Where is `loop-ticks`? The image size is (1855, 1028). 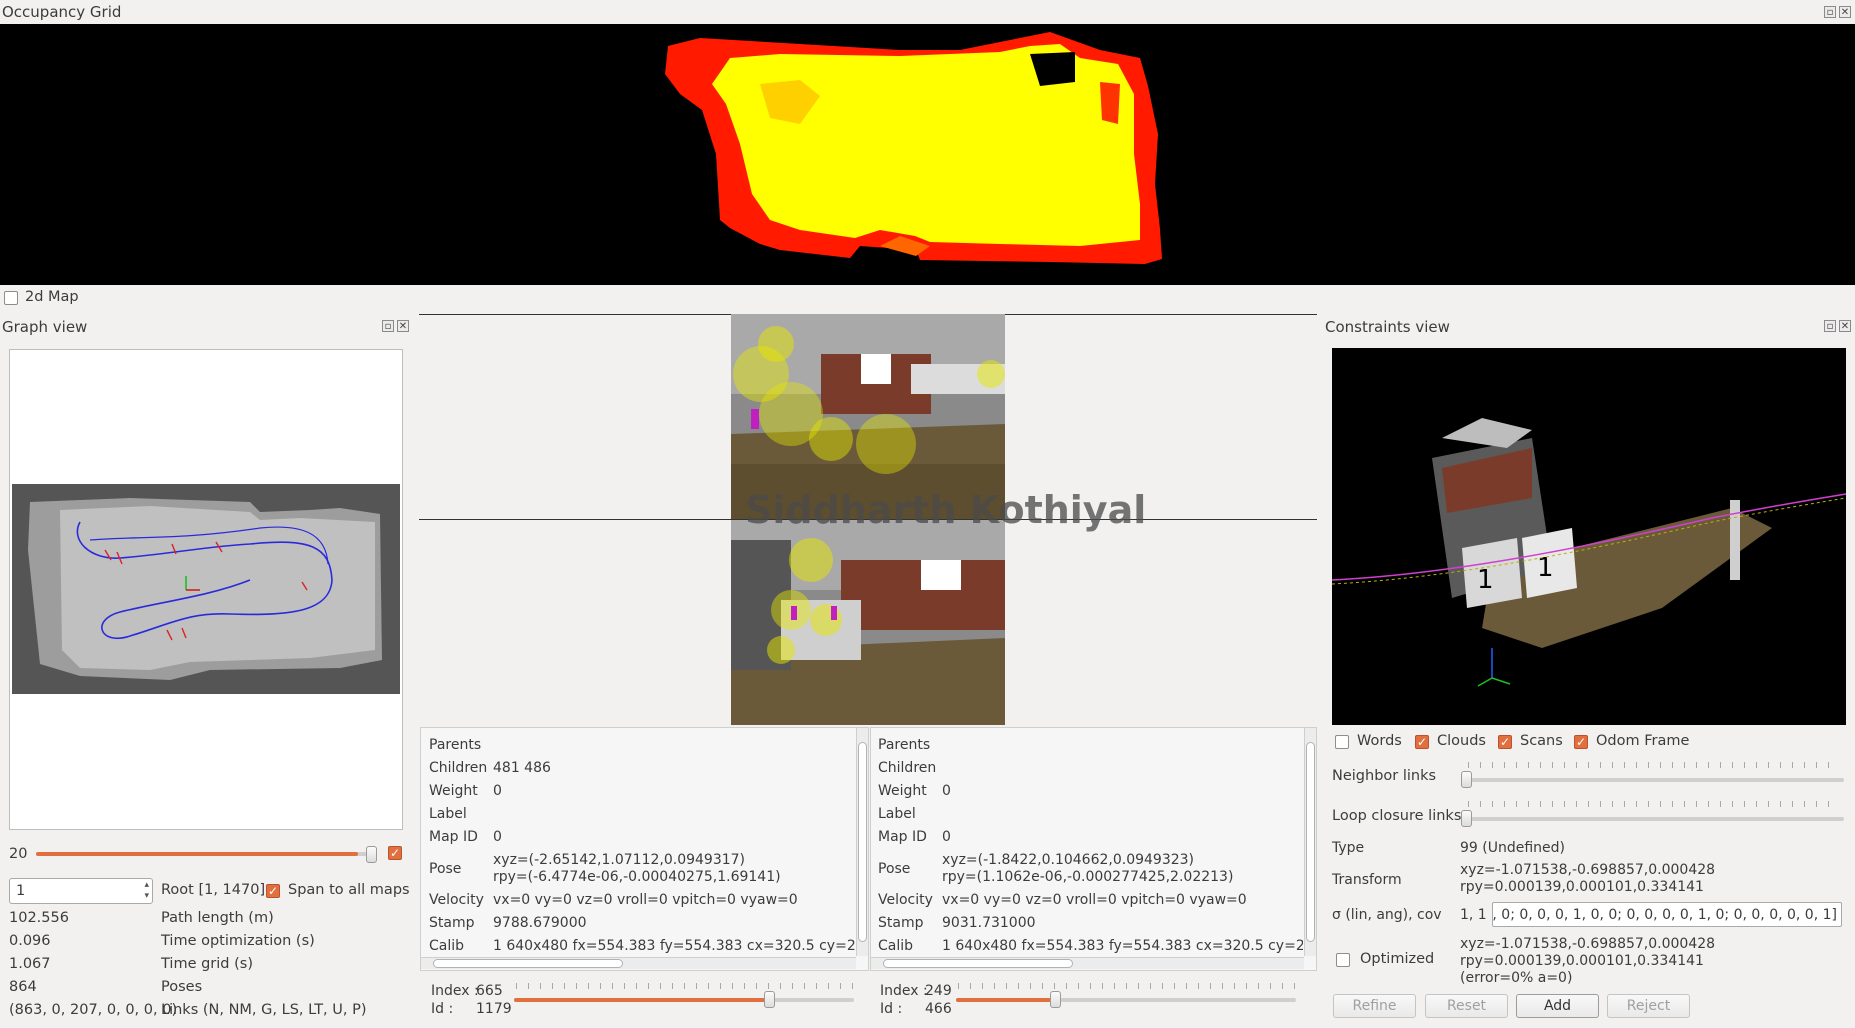 loop-ticks is located at coordinates (1654, 804).